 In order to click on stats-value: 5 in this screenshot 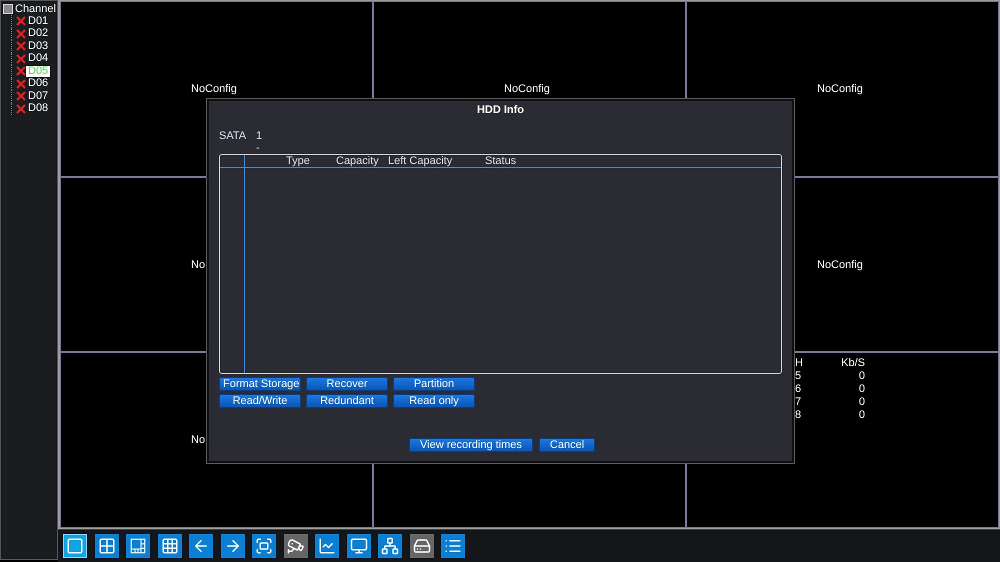, I will do `click(798, 376)`.